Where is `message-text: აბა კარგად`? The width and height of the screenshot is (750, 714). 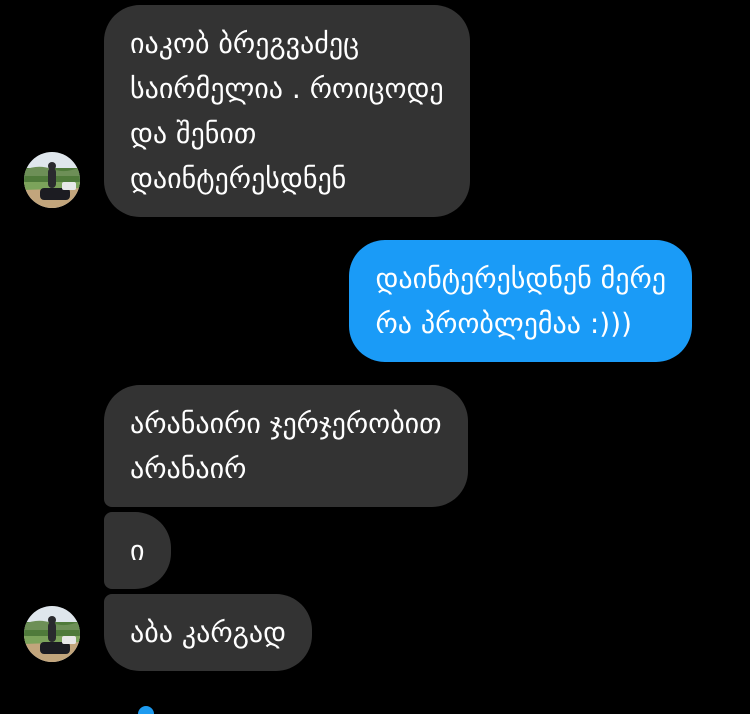 message-text: აბა კარგად is located at coordinates (208, 633).